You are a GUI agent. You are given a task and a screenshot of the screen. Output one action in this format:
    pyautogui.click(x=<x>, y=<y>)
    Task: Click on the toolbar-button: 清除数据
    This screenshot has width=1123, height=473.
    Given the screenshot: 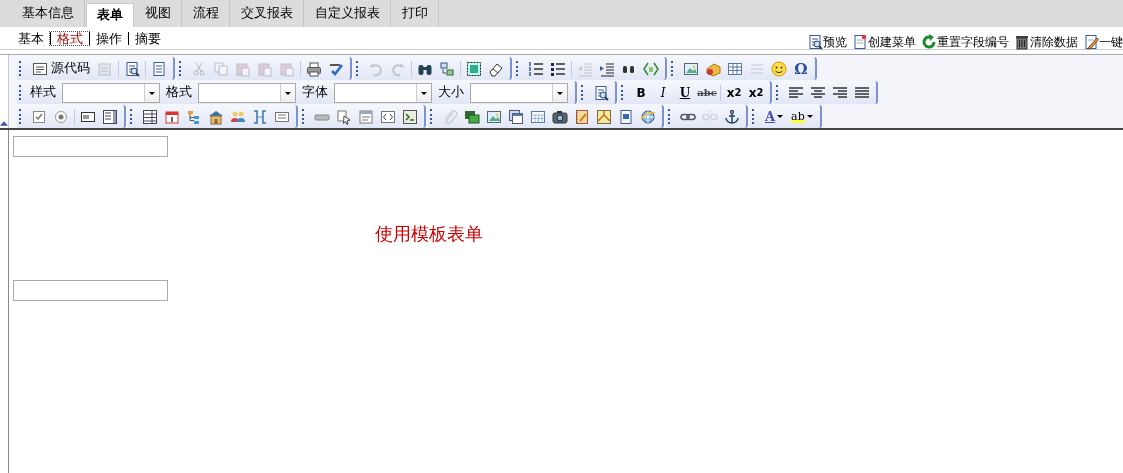 What is the action you would take?
    pyautogui.click(x=1046, y=42)
    